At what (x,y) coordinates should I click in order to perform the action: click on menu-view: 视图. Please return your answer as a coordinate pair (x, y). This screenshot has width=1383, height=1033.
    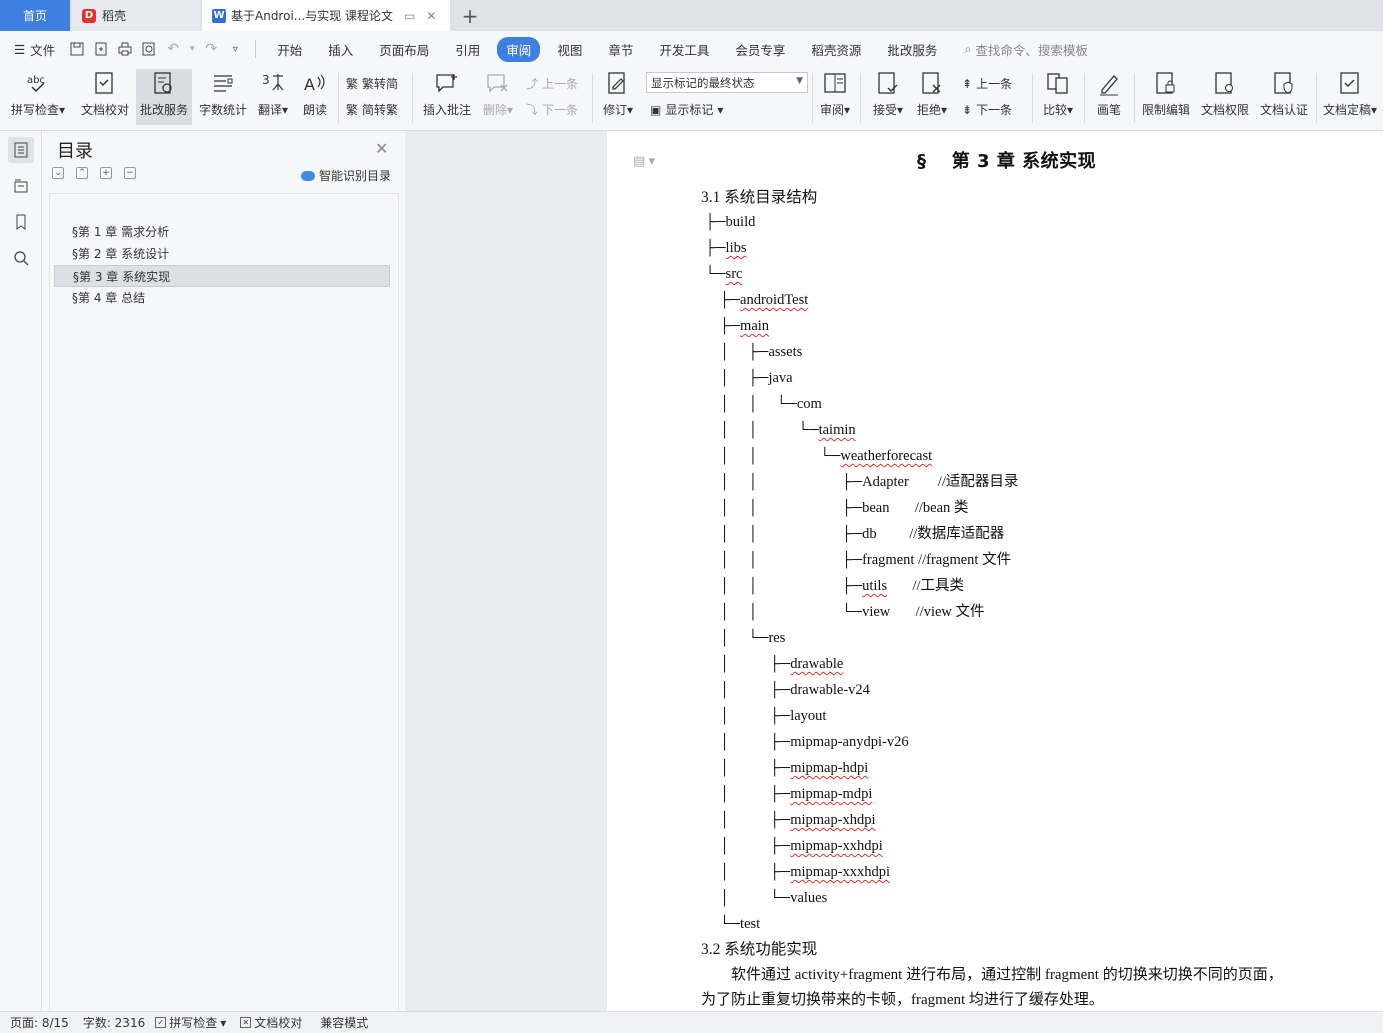
    Looking at the image, I should click on (569, 49).